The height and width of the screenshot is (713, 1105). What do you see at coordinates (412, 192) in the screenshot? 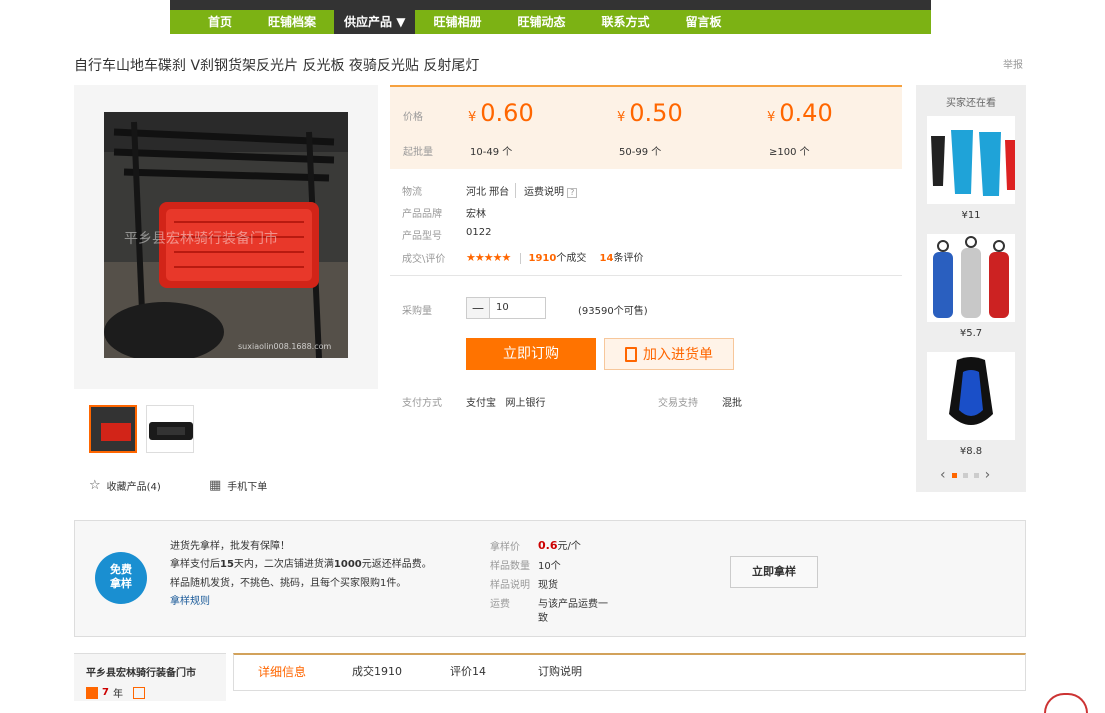
I see `logistics-label: 物流` at bounding box center [412, 192].